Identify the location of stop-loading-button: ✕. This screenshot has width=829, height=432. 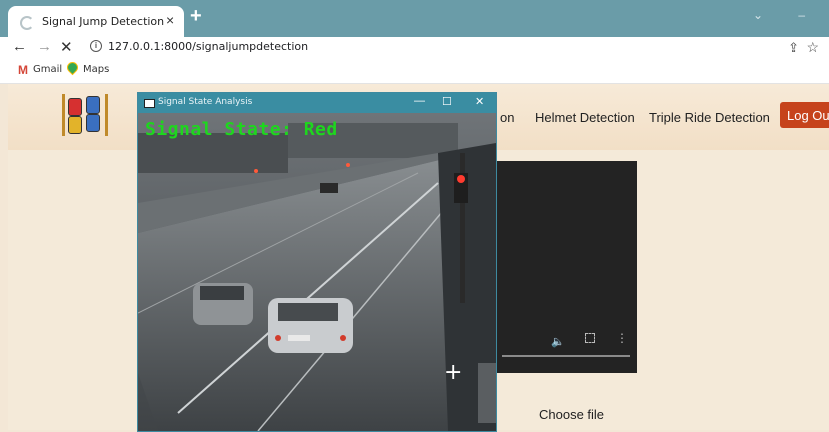
(66, 47).